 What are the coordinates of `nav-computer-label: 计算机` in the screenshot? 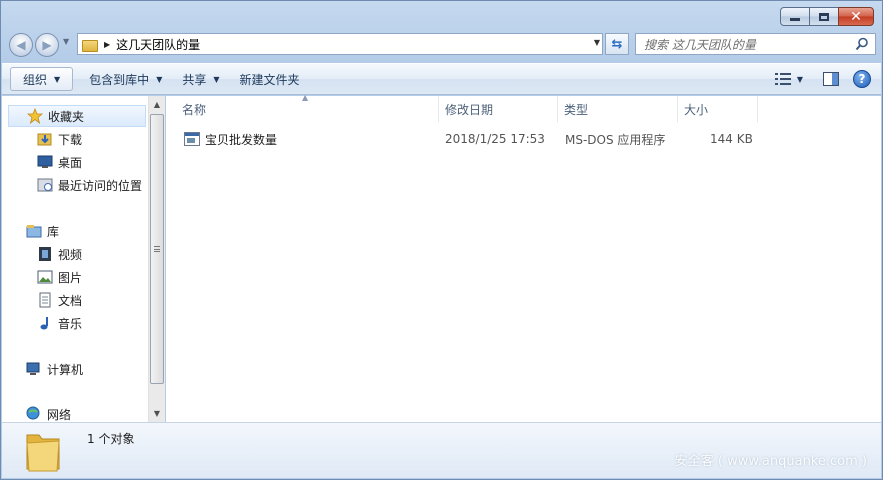 It's located at (65, 369).